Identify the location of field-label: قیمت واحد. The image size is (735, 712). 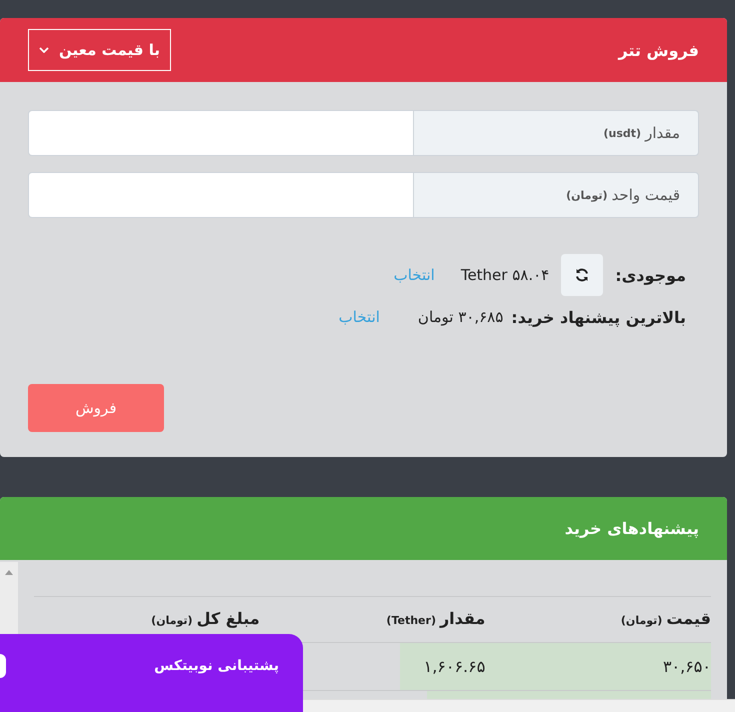
(646, 195).